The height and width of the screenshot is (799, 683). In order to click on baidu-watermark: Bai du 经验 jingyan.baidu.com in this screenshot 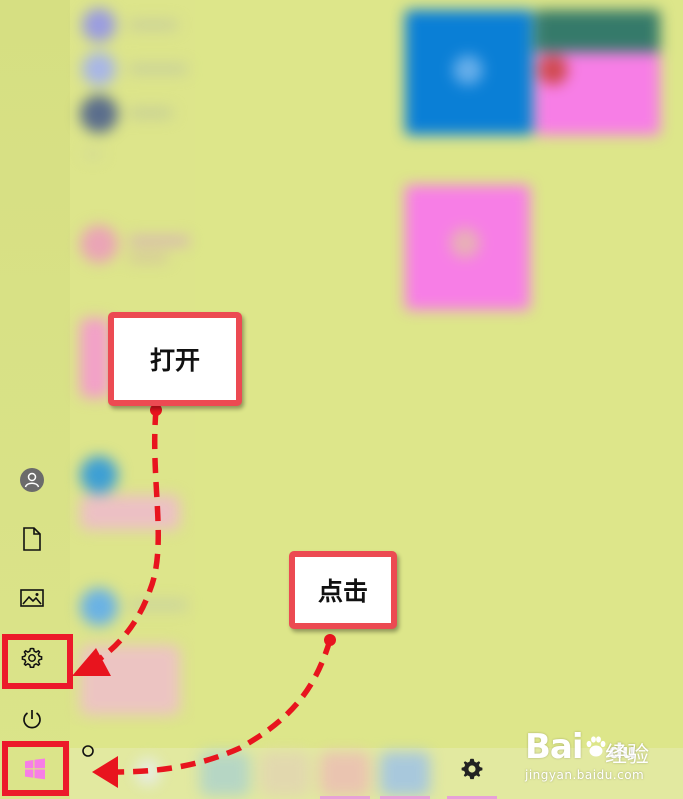, I will do `click(602, 758)`.